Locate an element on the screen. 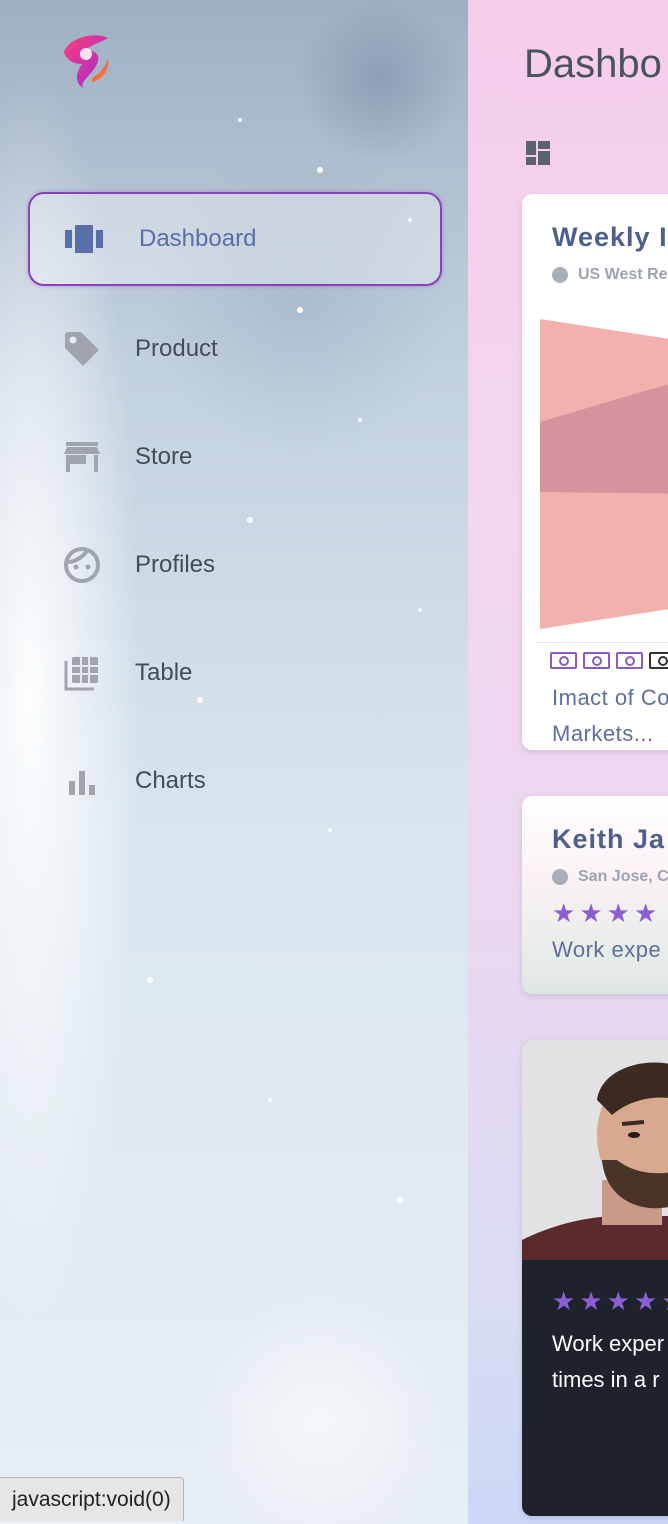 Image resolution: width=668 pixels, height=1524 pixels. sidebar-item-label: Table is located at coordinates (164, 672).